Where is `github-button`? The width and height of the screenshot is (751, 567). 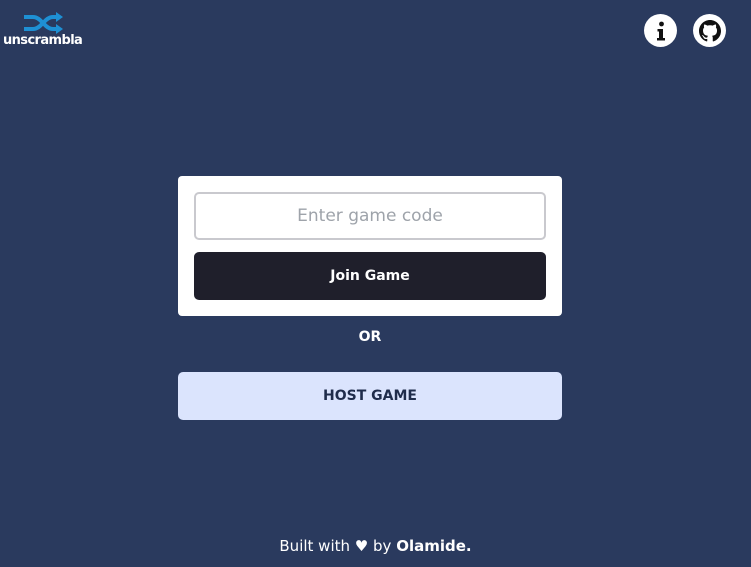
github-button is located at coordinates (709, 30).